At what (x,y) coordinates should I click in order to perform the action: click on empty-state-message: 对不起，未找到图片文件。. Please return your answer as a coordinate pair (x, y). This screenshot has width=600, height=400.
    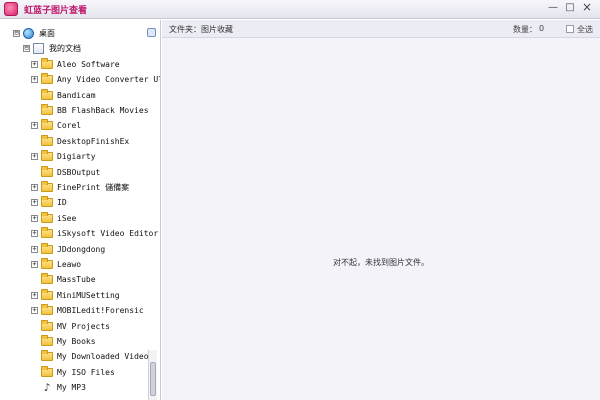
    Looking at the image, I should click on (381, 262).